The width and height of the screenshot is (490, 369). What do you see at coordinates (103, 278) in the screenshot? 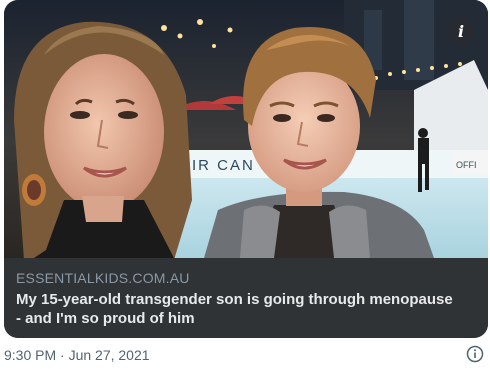
I see `card-domain: ESSENTIALKIDS.COM.AU` at bounding box center [103, 278].